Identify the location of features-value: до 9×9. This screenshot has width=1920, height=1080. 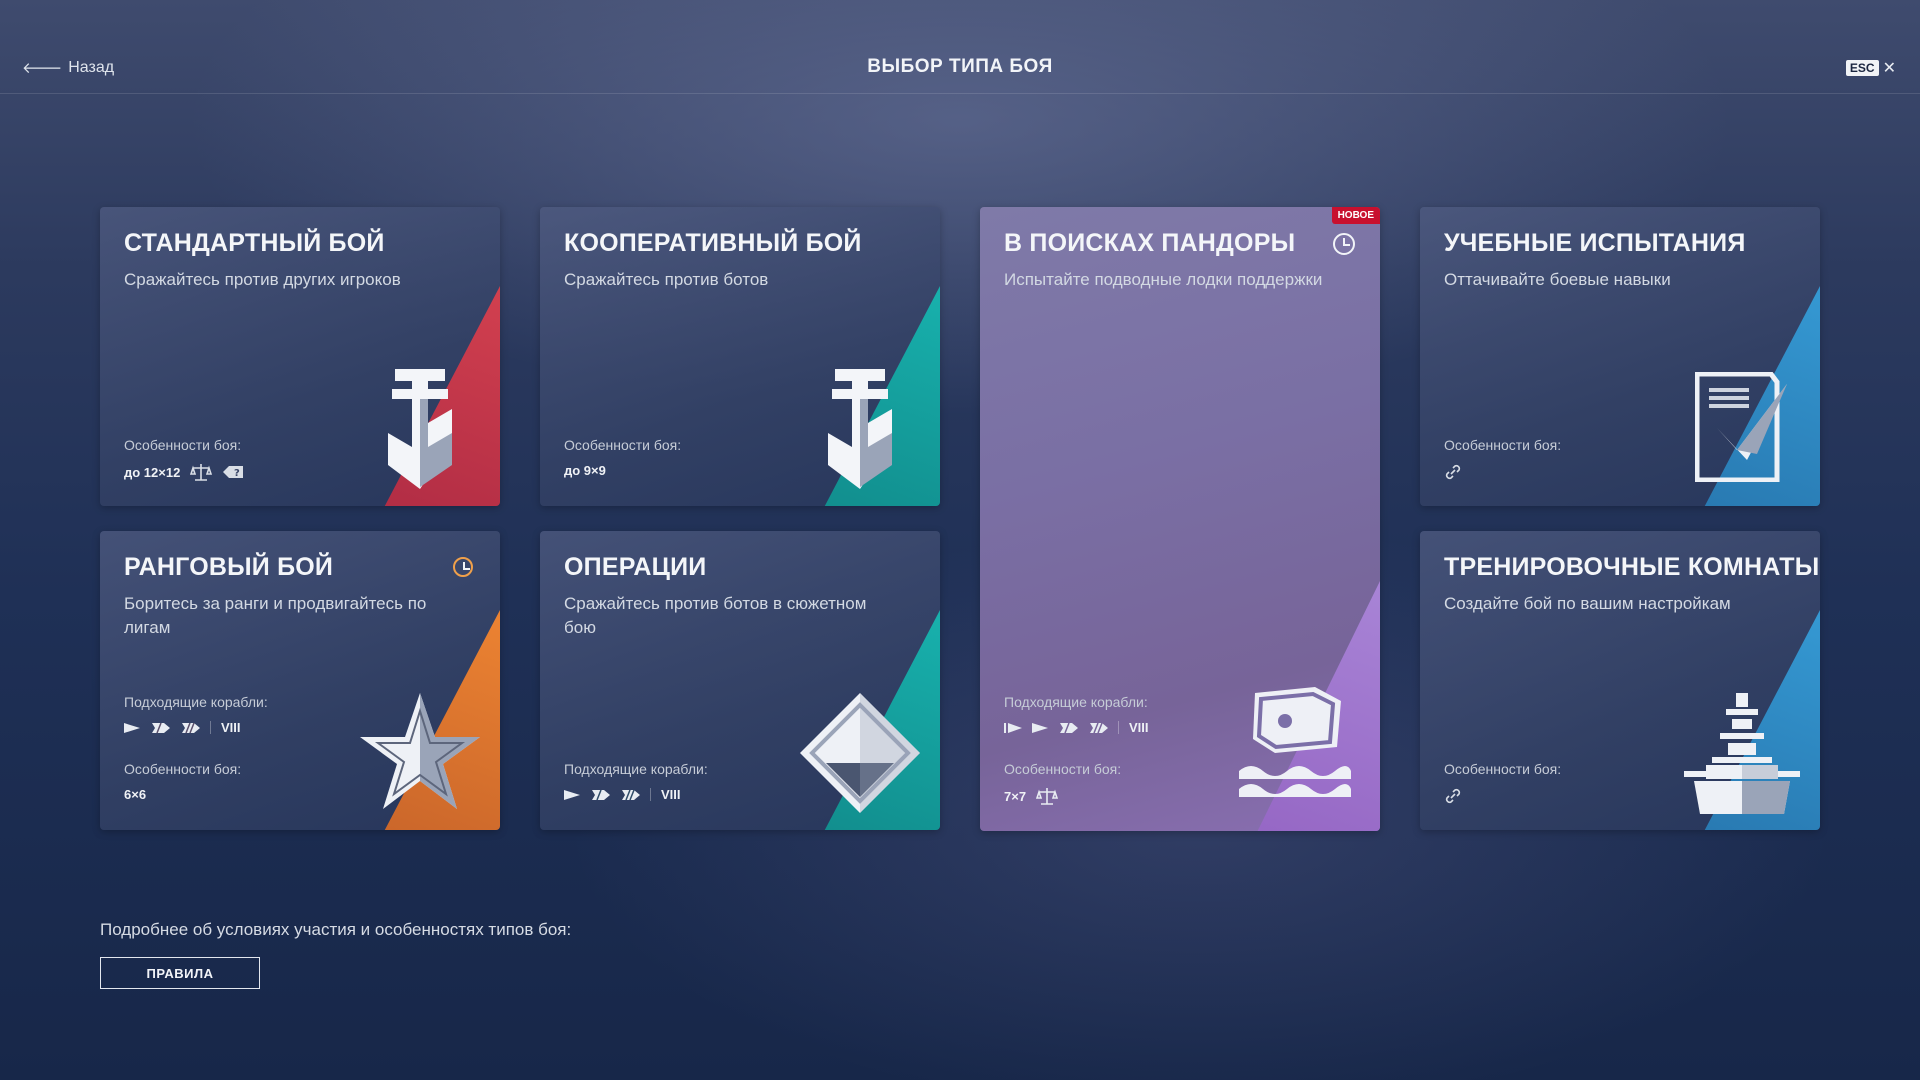
(585, 470).